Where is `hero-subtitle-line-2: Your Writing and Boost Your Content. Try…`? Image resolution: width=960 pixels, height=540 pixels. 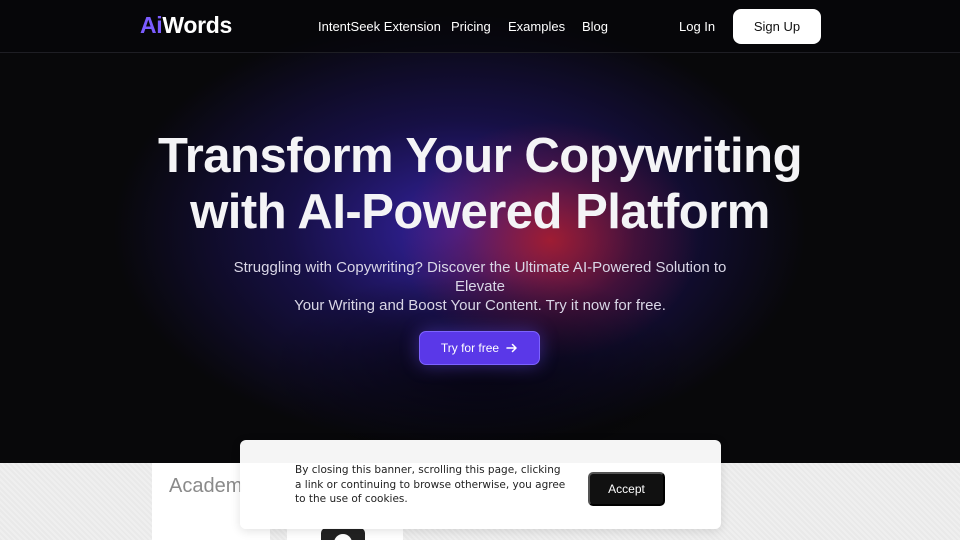
hero-subtitle-line-2: Your Writing and Boost Your Content. Try… is located at coordinates (480, 305).